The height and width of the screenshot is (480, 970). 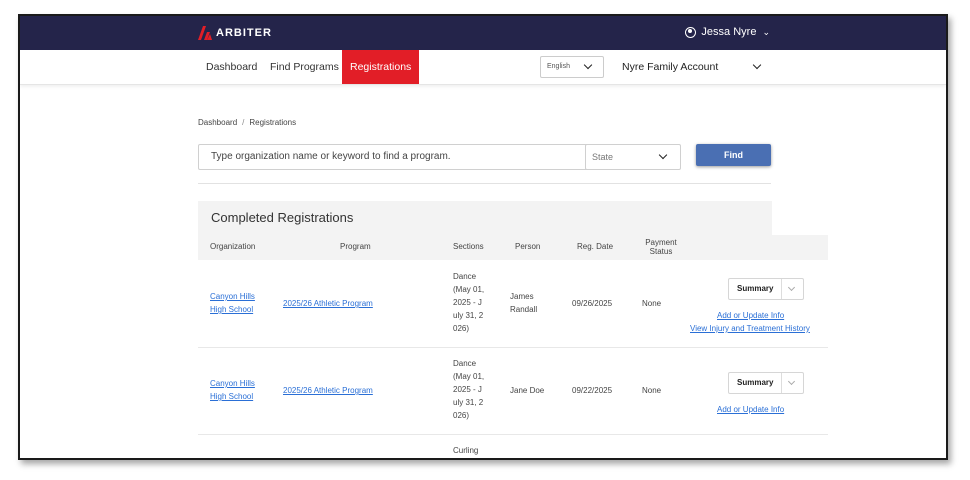 I want to click on col-program: Program, so click(x=355, y=246).